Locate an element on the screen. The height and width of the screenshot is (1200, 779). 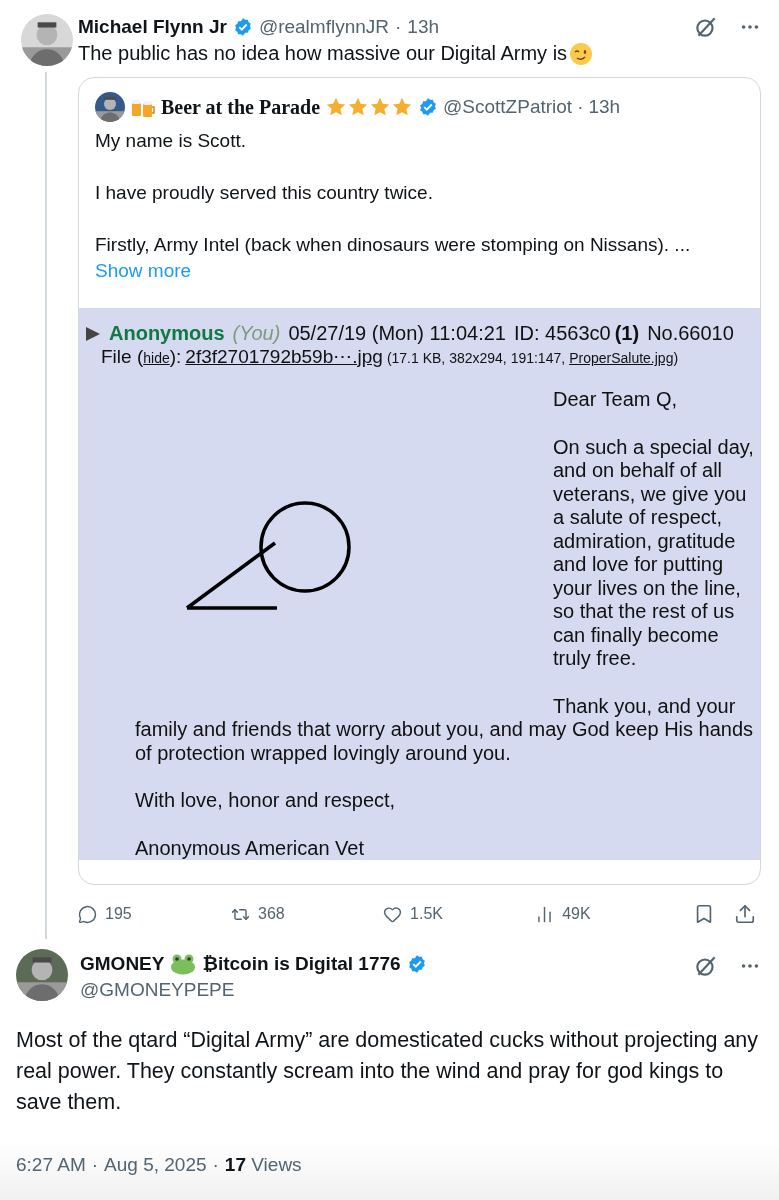
wink-face-icon is located at coordinates (581, 53).